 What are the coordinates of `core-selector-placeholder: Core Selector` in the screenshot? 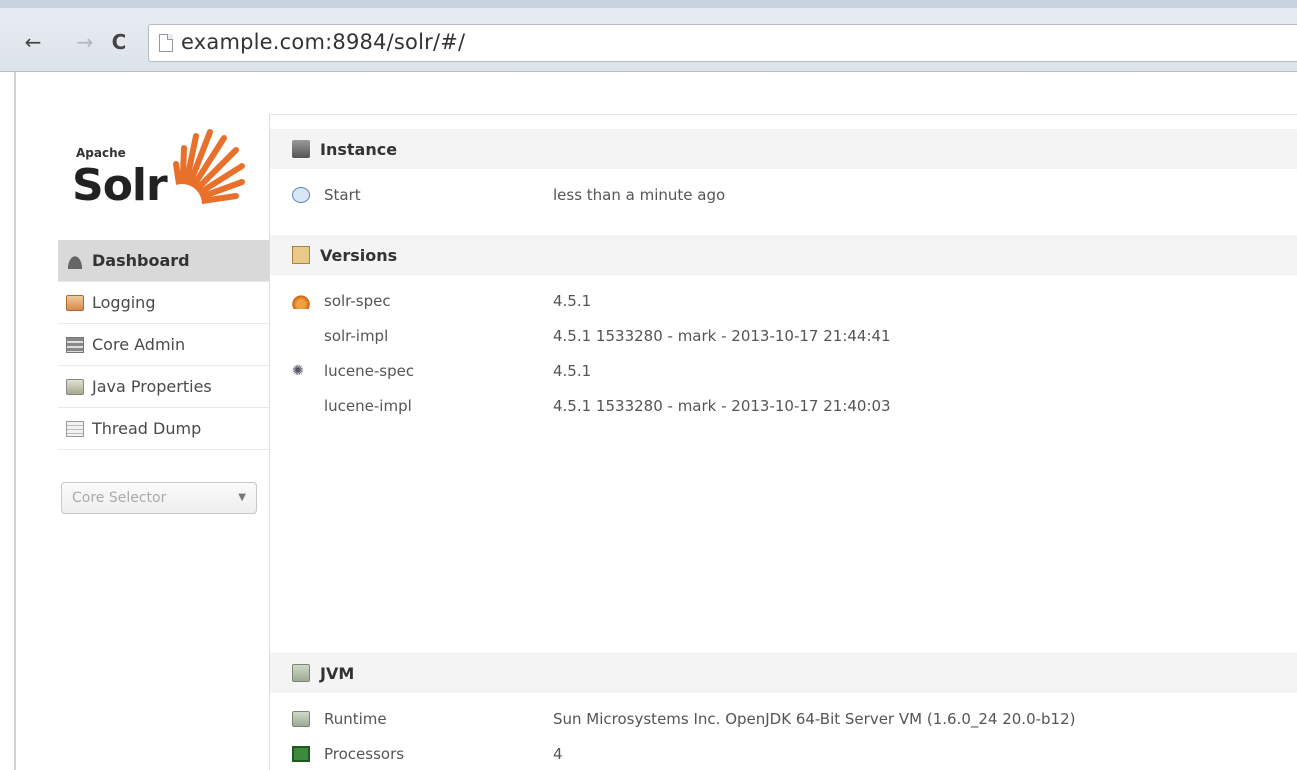 It's located at (119, 498).